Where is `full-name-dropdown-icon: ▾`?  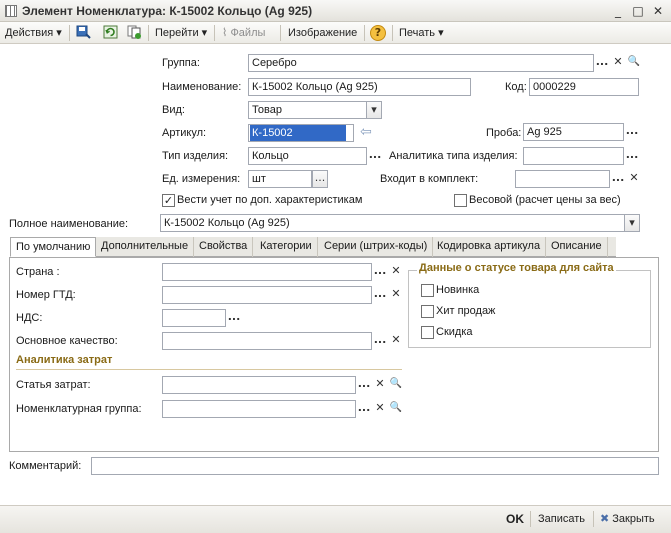
full-name-dropdown-icon: ▾ is located at coordinates (632, 223).